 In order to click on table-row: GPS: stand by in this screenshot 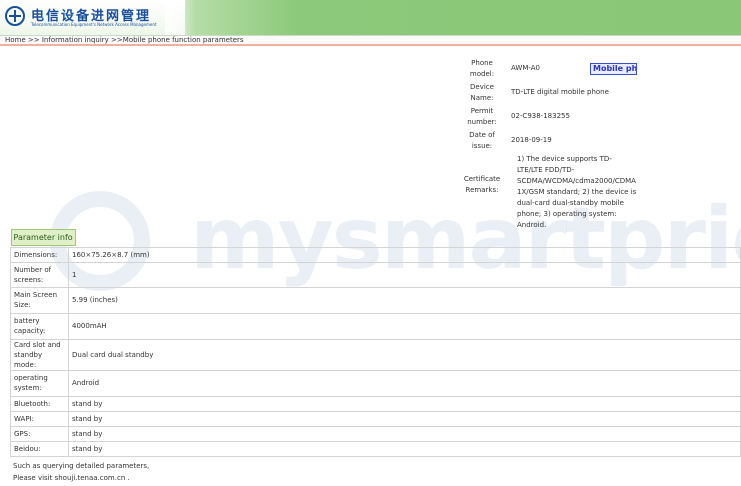, I will do `click(375, 433)`.